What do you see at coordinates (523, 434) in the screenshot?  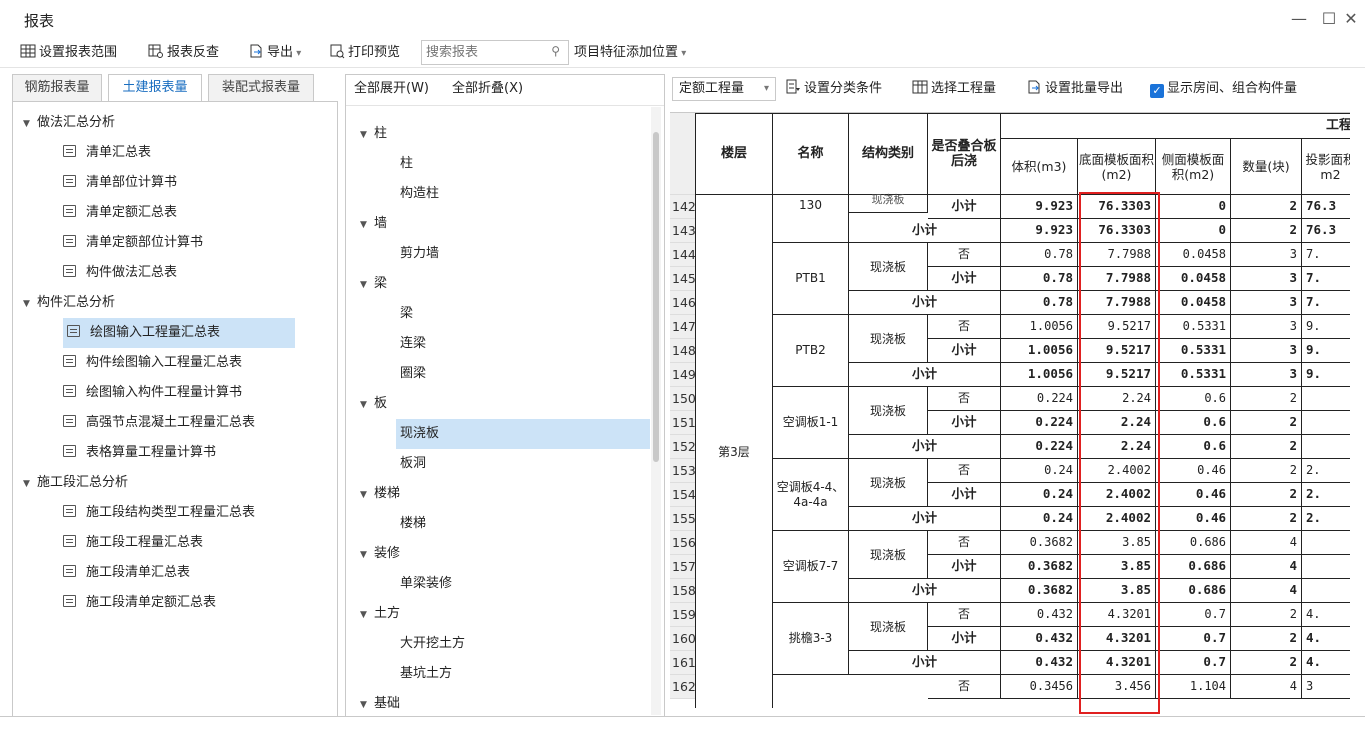 I see `component-item: 现浇板` at bounding box center [523, 434].